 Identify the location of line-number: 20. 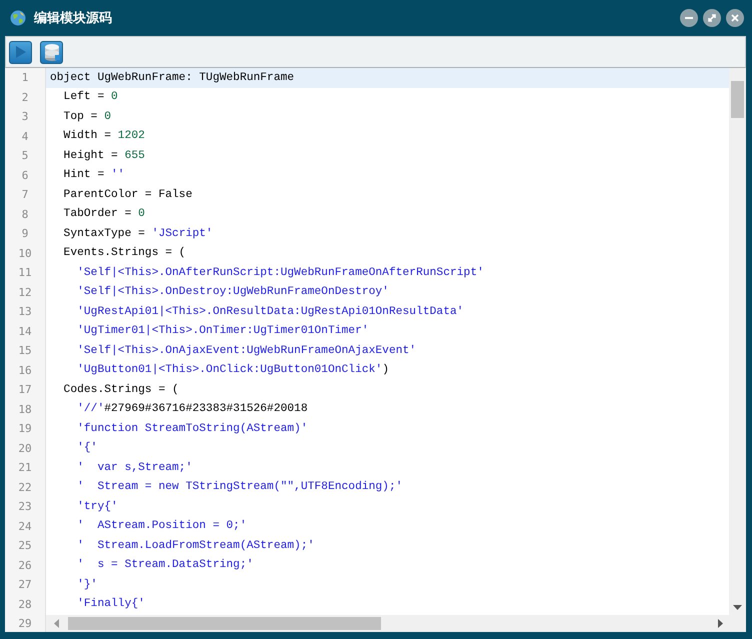
(25, 448).